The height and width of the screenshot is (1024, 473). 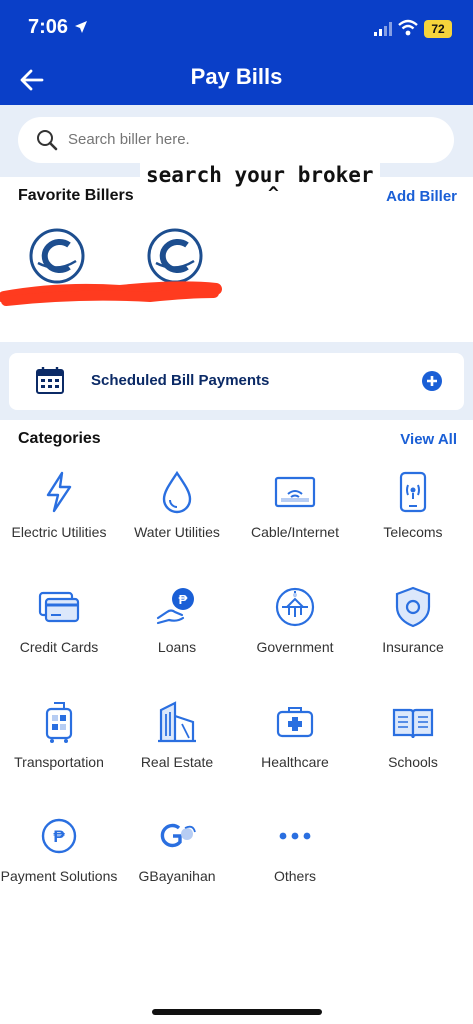 What do you see at coordinates (438, 29) in the screenshot?
I see `battery-indicator: 72` at bounding box center [438, 29].